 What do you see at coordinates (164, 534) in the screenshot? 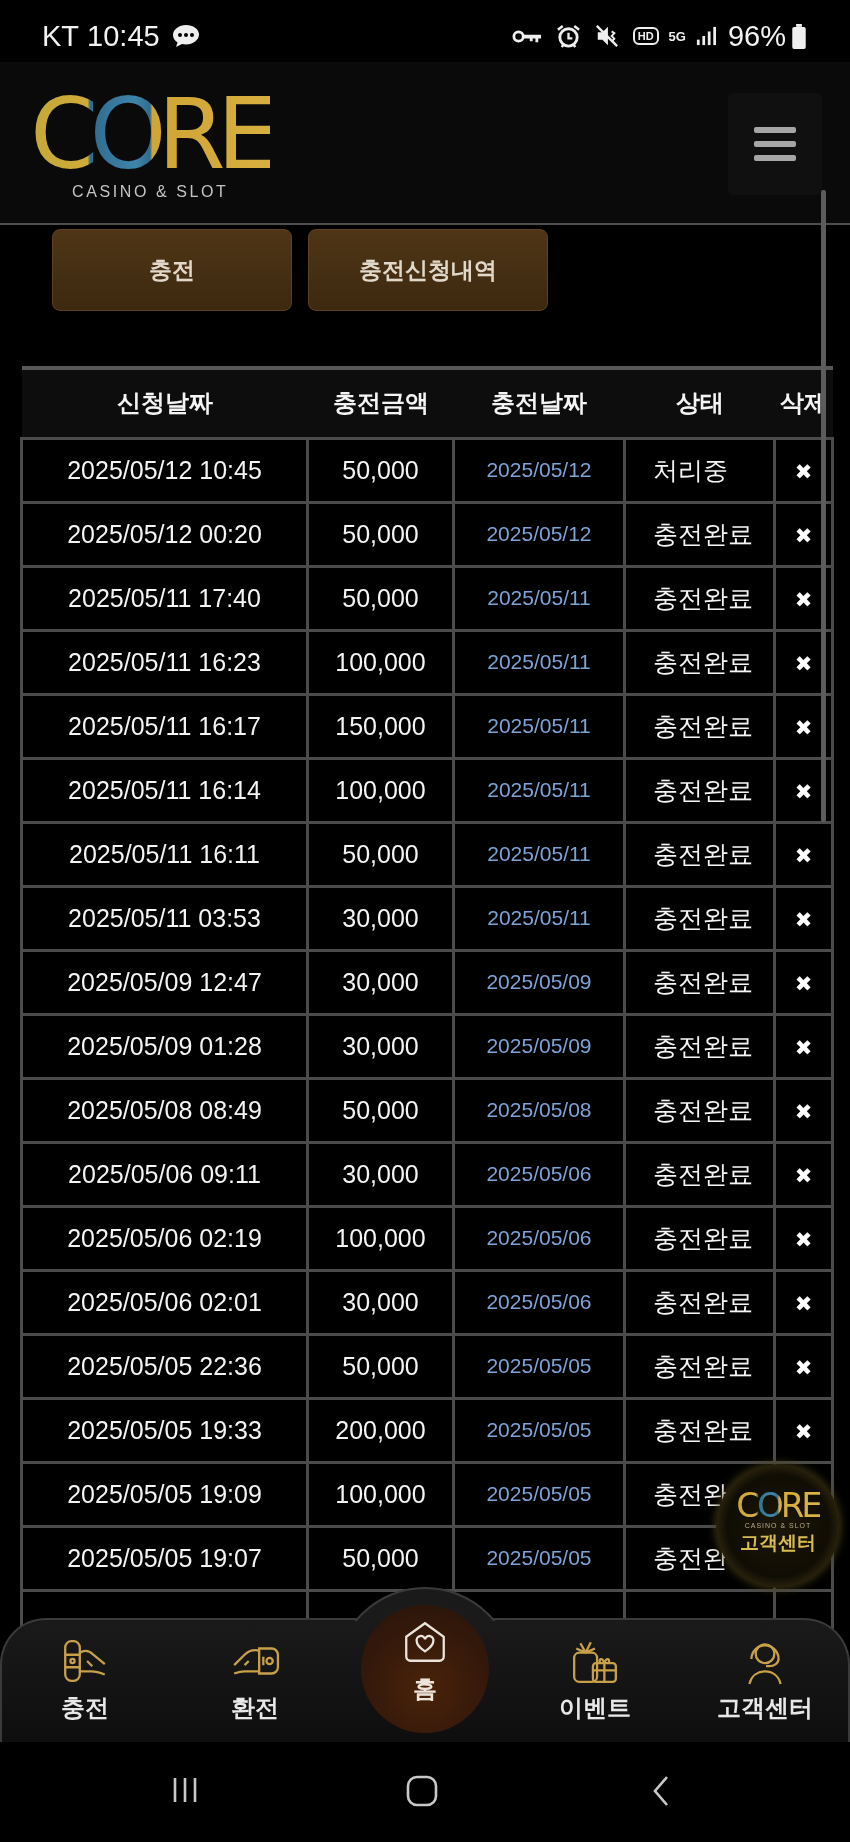
I see `table-cell: 2025/05/12 00:20` at bounding box center [164, 534].